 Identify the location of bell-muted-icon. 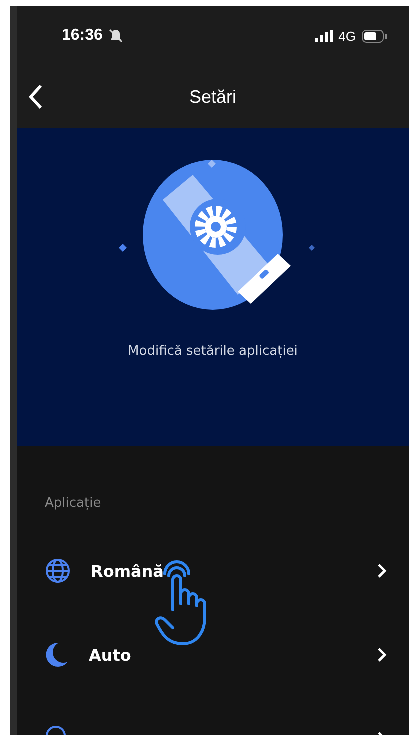
(115, 36).